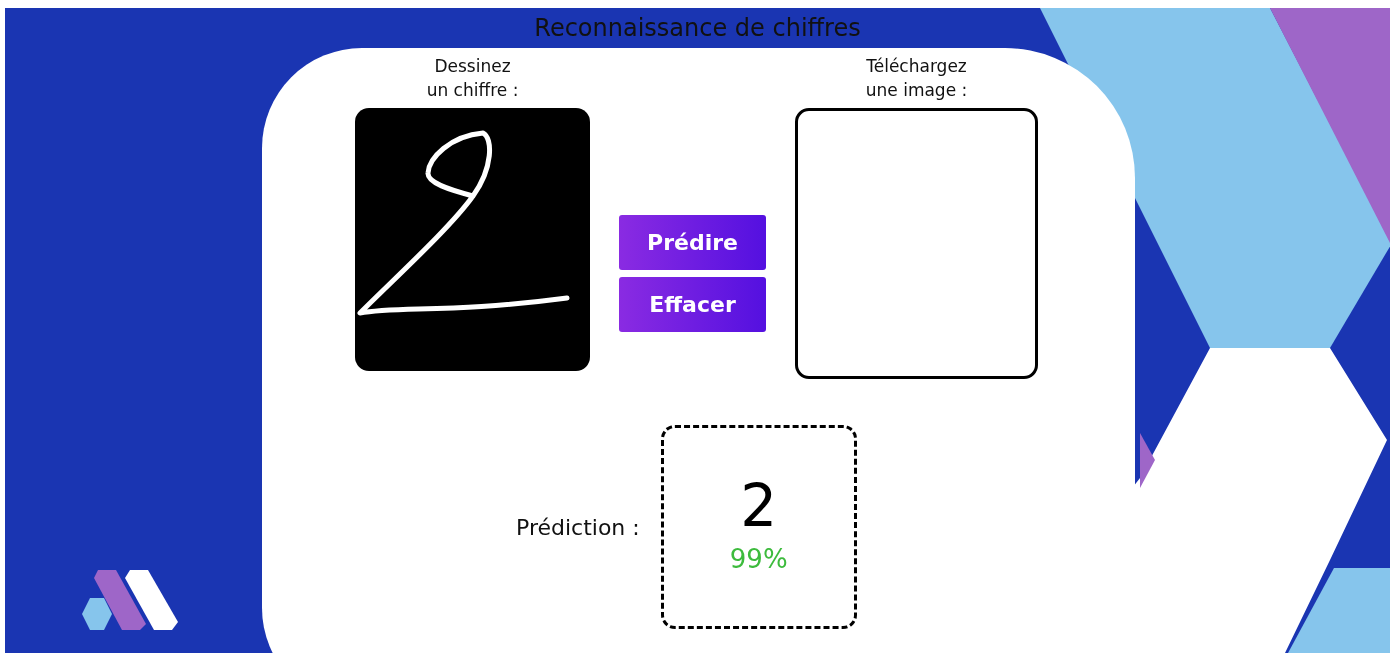 The height and width of the screenshot is (653, 1400). Describe the element at coordinates (130, 599) in the screenshot. I see `logo-icon` at that location.